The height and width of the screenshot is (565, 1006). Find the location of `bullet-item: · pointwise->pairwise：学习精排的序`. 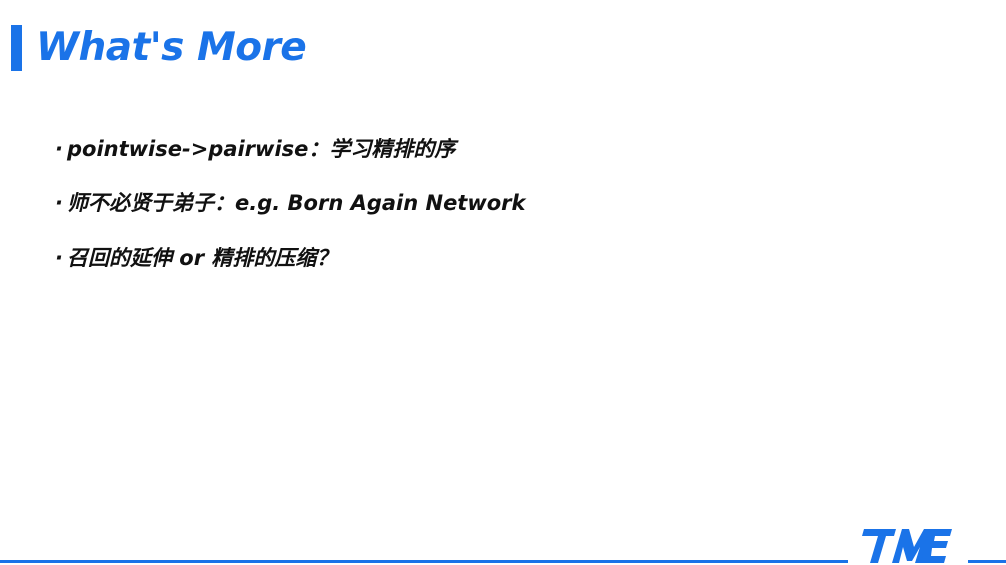

bullet-item: · pointwise->pairwise：学习精排的序 is located at coordinates (255, 149).